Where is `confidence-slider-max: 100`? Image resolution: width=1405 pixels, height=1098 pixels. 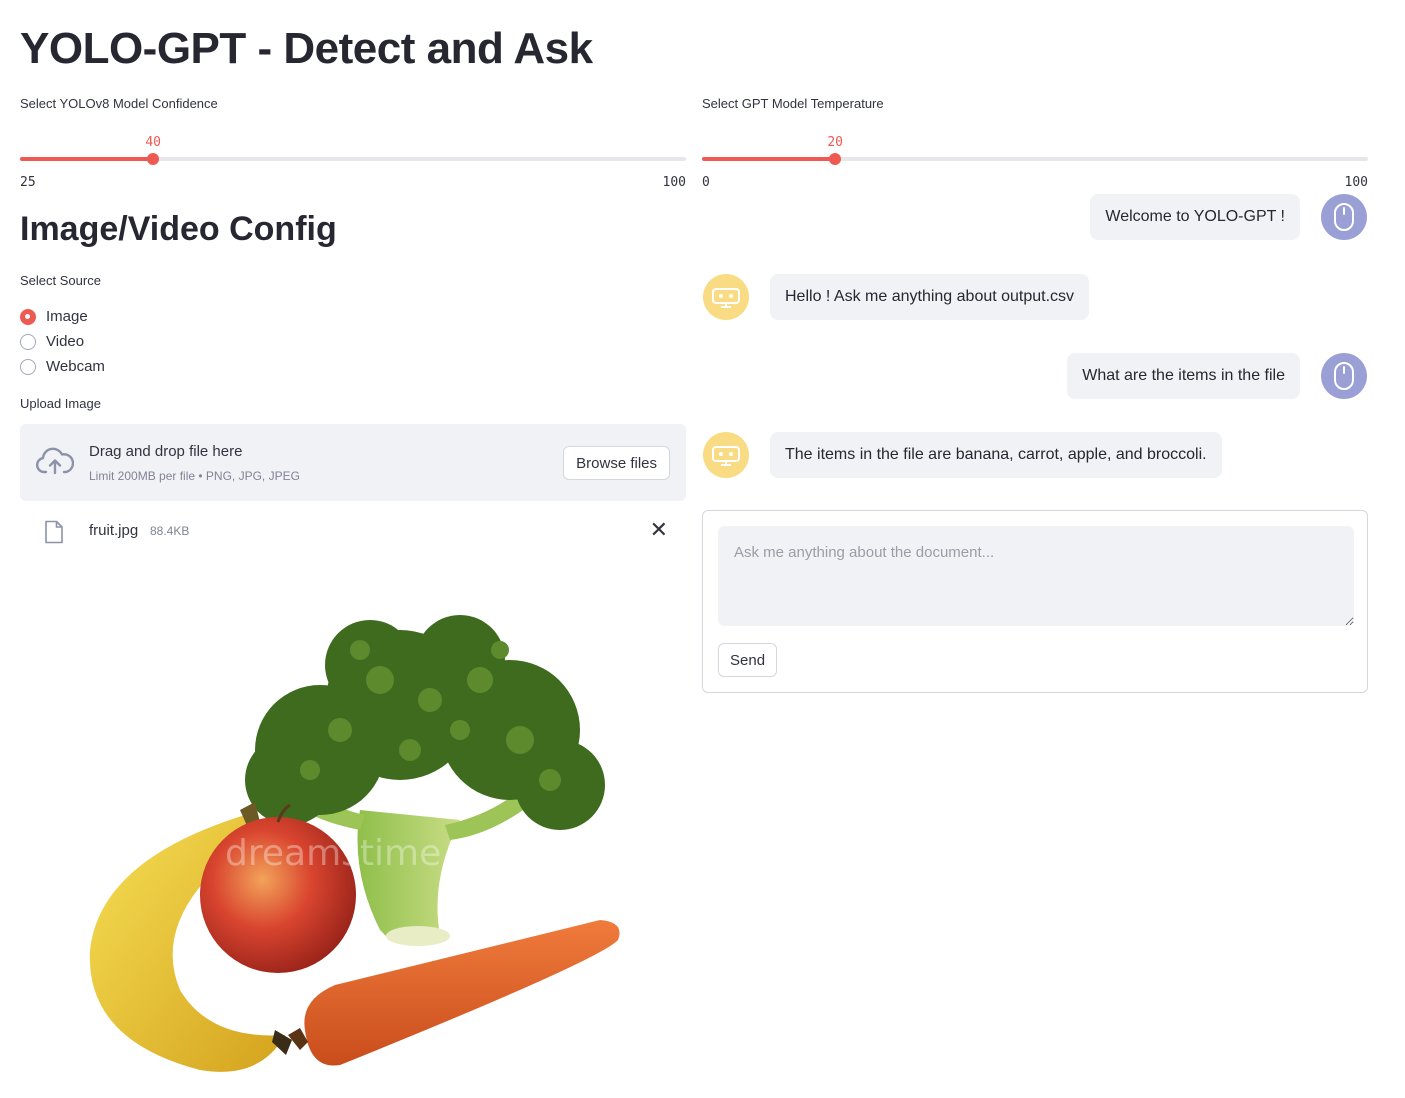 confidence-slider-max: 100 is located at coordinates (674, 182).